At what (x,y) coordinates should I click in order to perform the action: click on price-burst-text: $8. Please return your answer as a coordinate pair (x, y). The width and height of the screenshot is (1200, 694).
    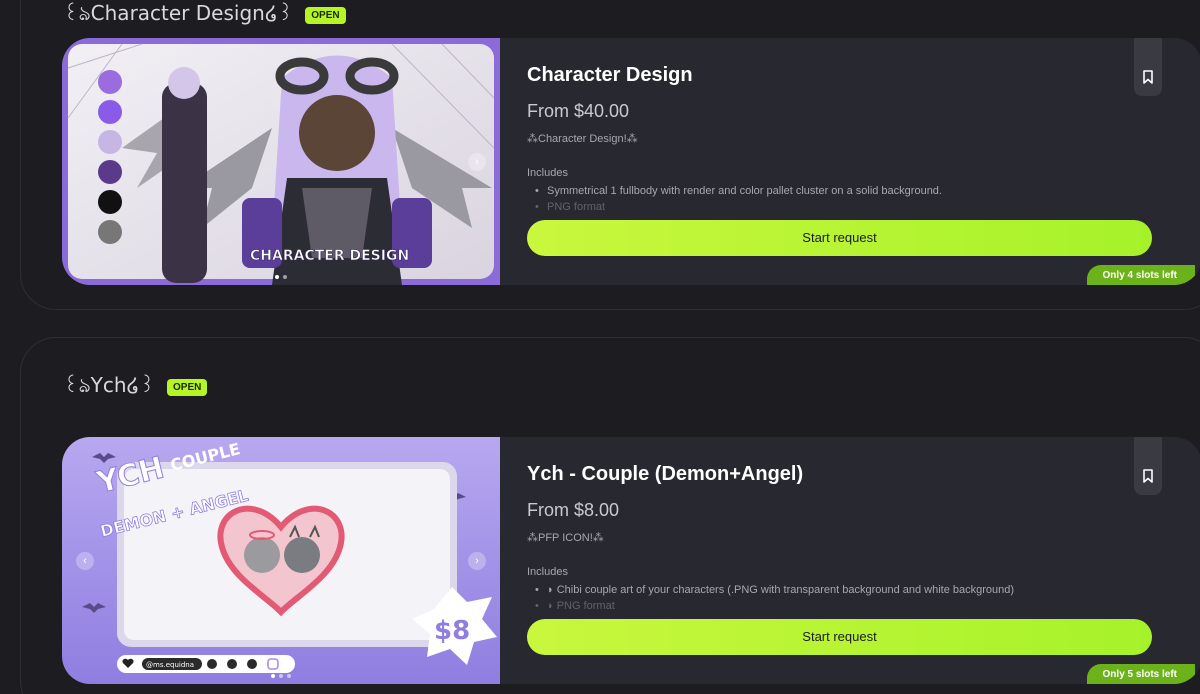
    Looking at the image, I should click on (452, 631).